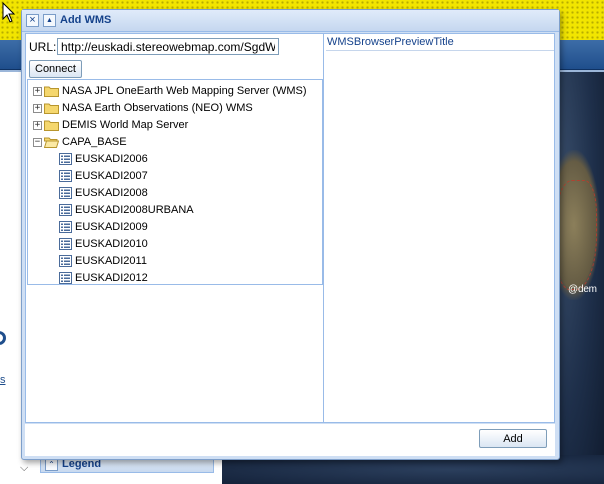 Image resolution: width=604 pixels, height=484 pixels. I want to click on close-icon: ×, so click(32, 20).